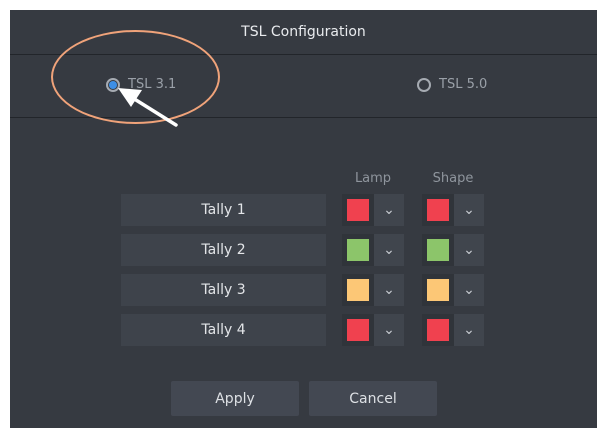 The height and width of the screenshot is (435, 607). Describe the element at coordinates (152, 84) in the screenshot. I see `radio-label-tsl-3-1: TSL 3.1` at that location.